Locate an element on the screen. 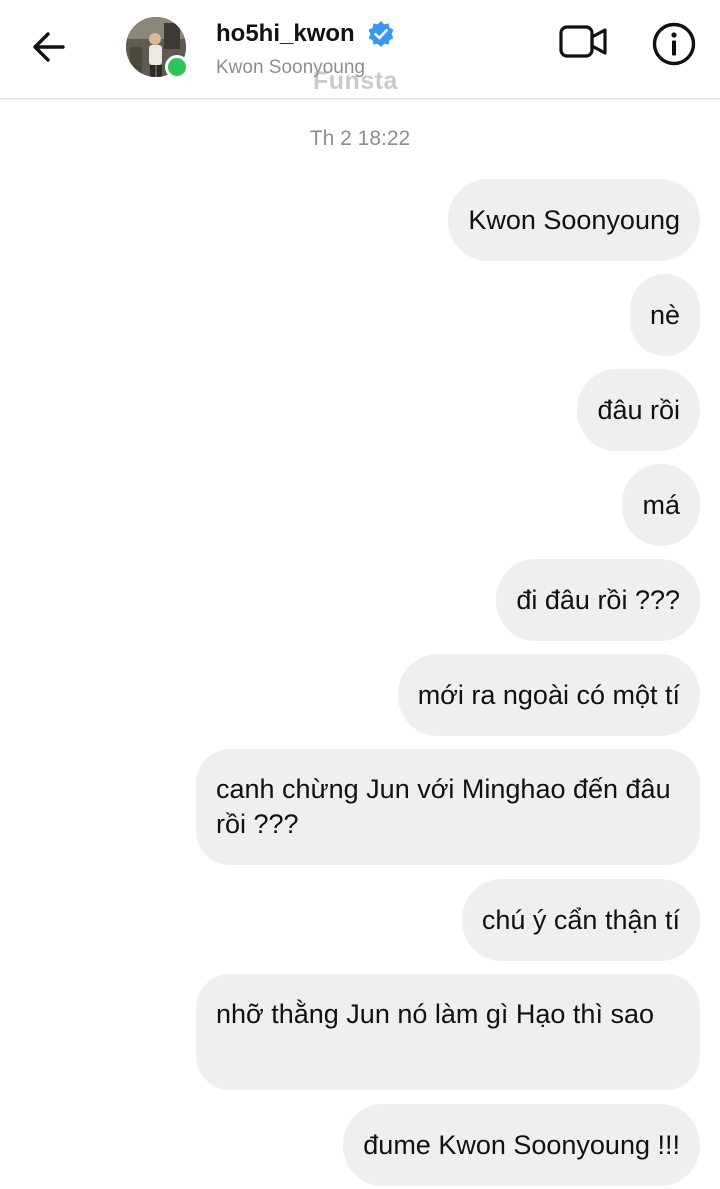 Image resolution: width=720 pixels, height=1189 pixels. message-text: đi đâu rồi ??? is located at coordinates (598, 599).